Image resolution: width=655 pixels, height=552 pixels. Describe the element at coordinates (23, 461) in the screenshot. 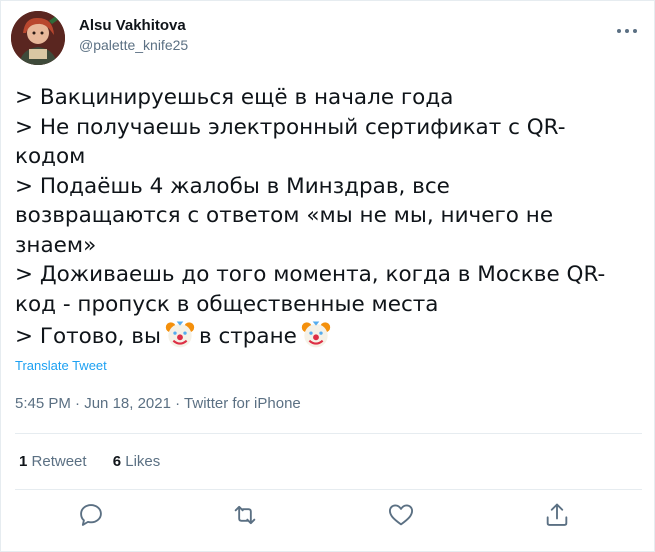

I see `retweets-count: 1` at that location.